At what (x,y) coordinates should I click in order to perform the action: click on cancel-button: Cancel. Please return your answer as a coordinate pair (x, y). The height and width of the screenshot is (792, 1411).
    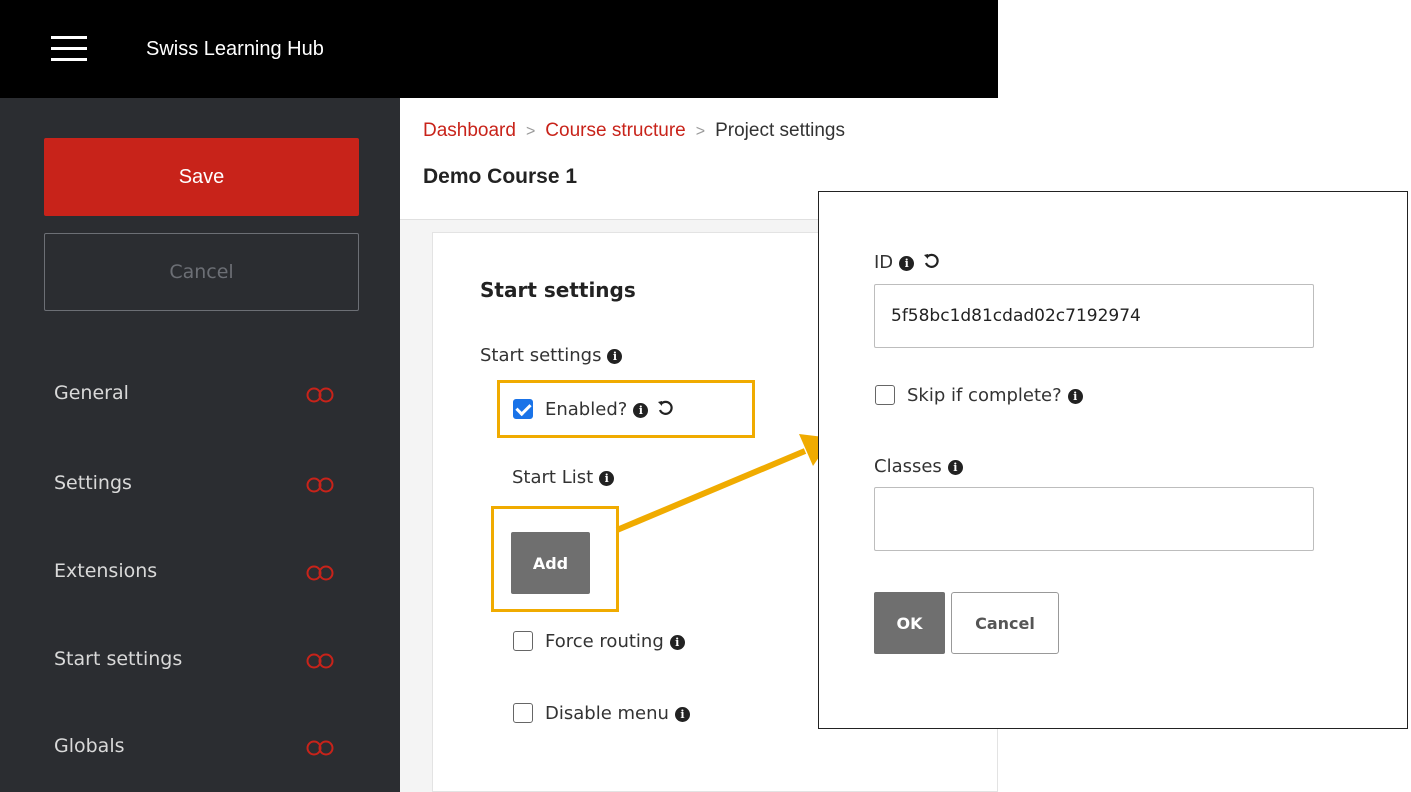
    Looking at the image, I should click on (201, 272).